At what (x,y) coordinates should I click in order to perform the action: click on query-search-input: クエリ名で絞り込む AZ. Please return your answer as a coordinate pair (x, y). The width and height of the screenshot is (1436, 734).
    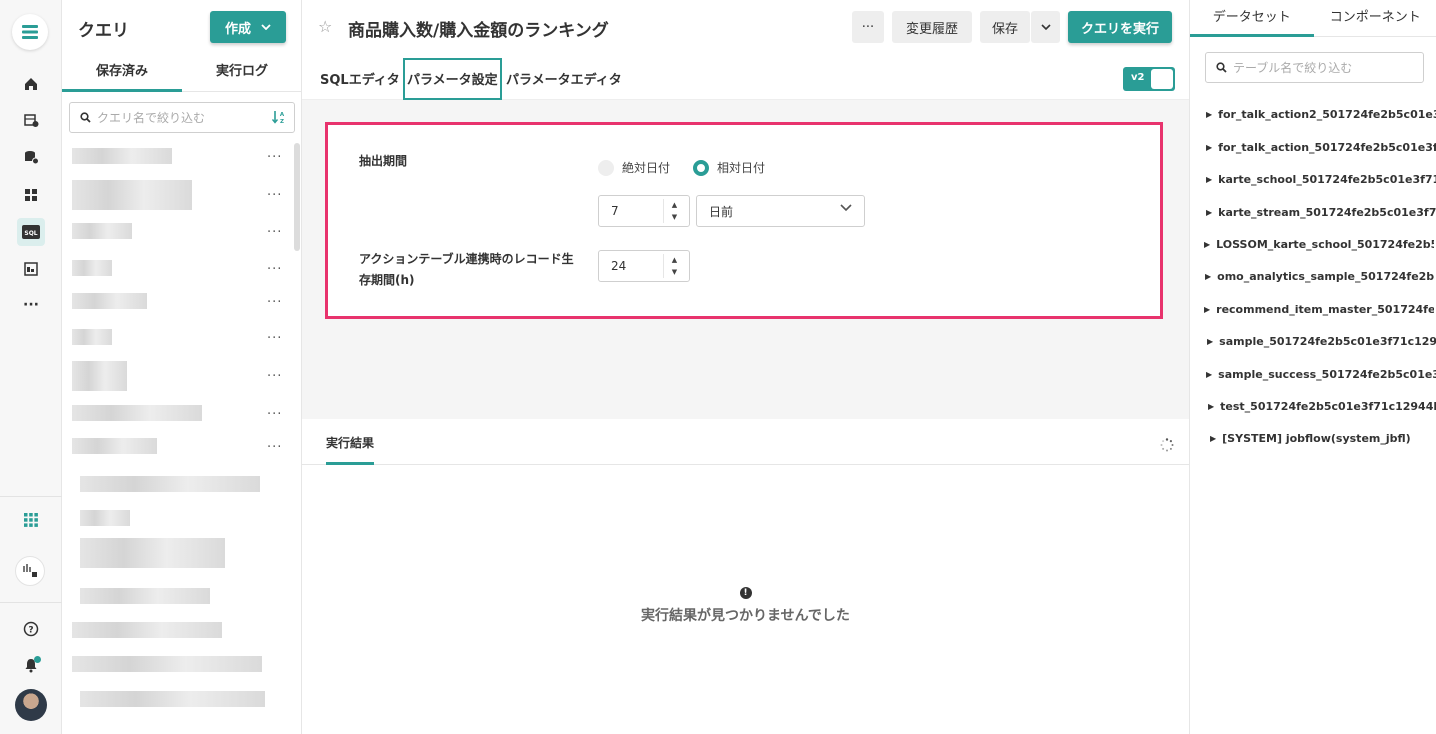
    Looking at the image, I should click on (182, 117).